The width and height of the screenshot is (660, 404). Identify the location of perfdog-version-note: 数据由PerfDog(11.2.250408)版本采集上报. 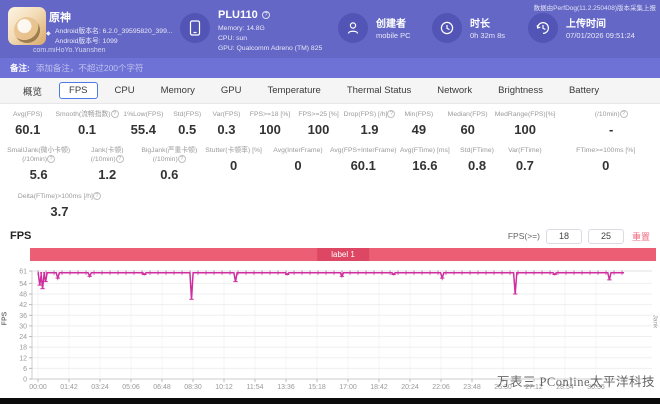
(594, 8).